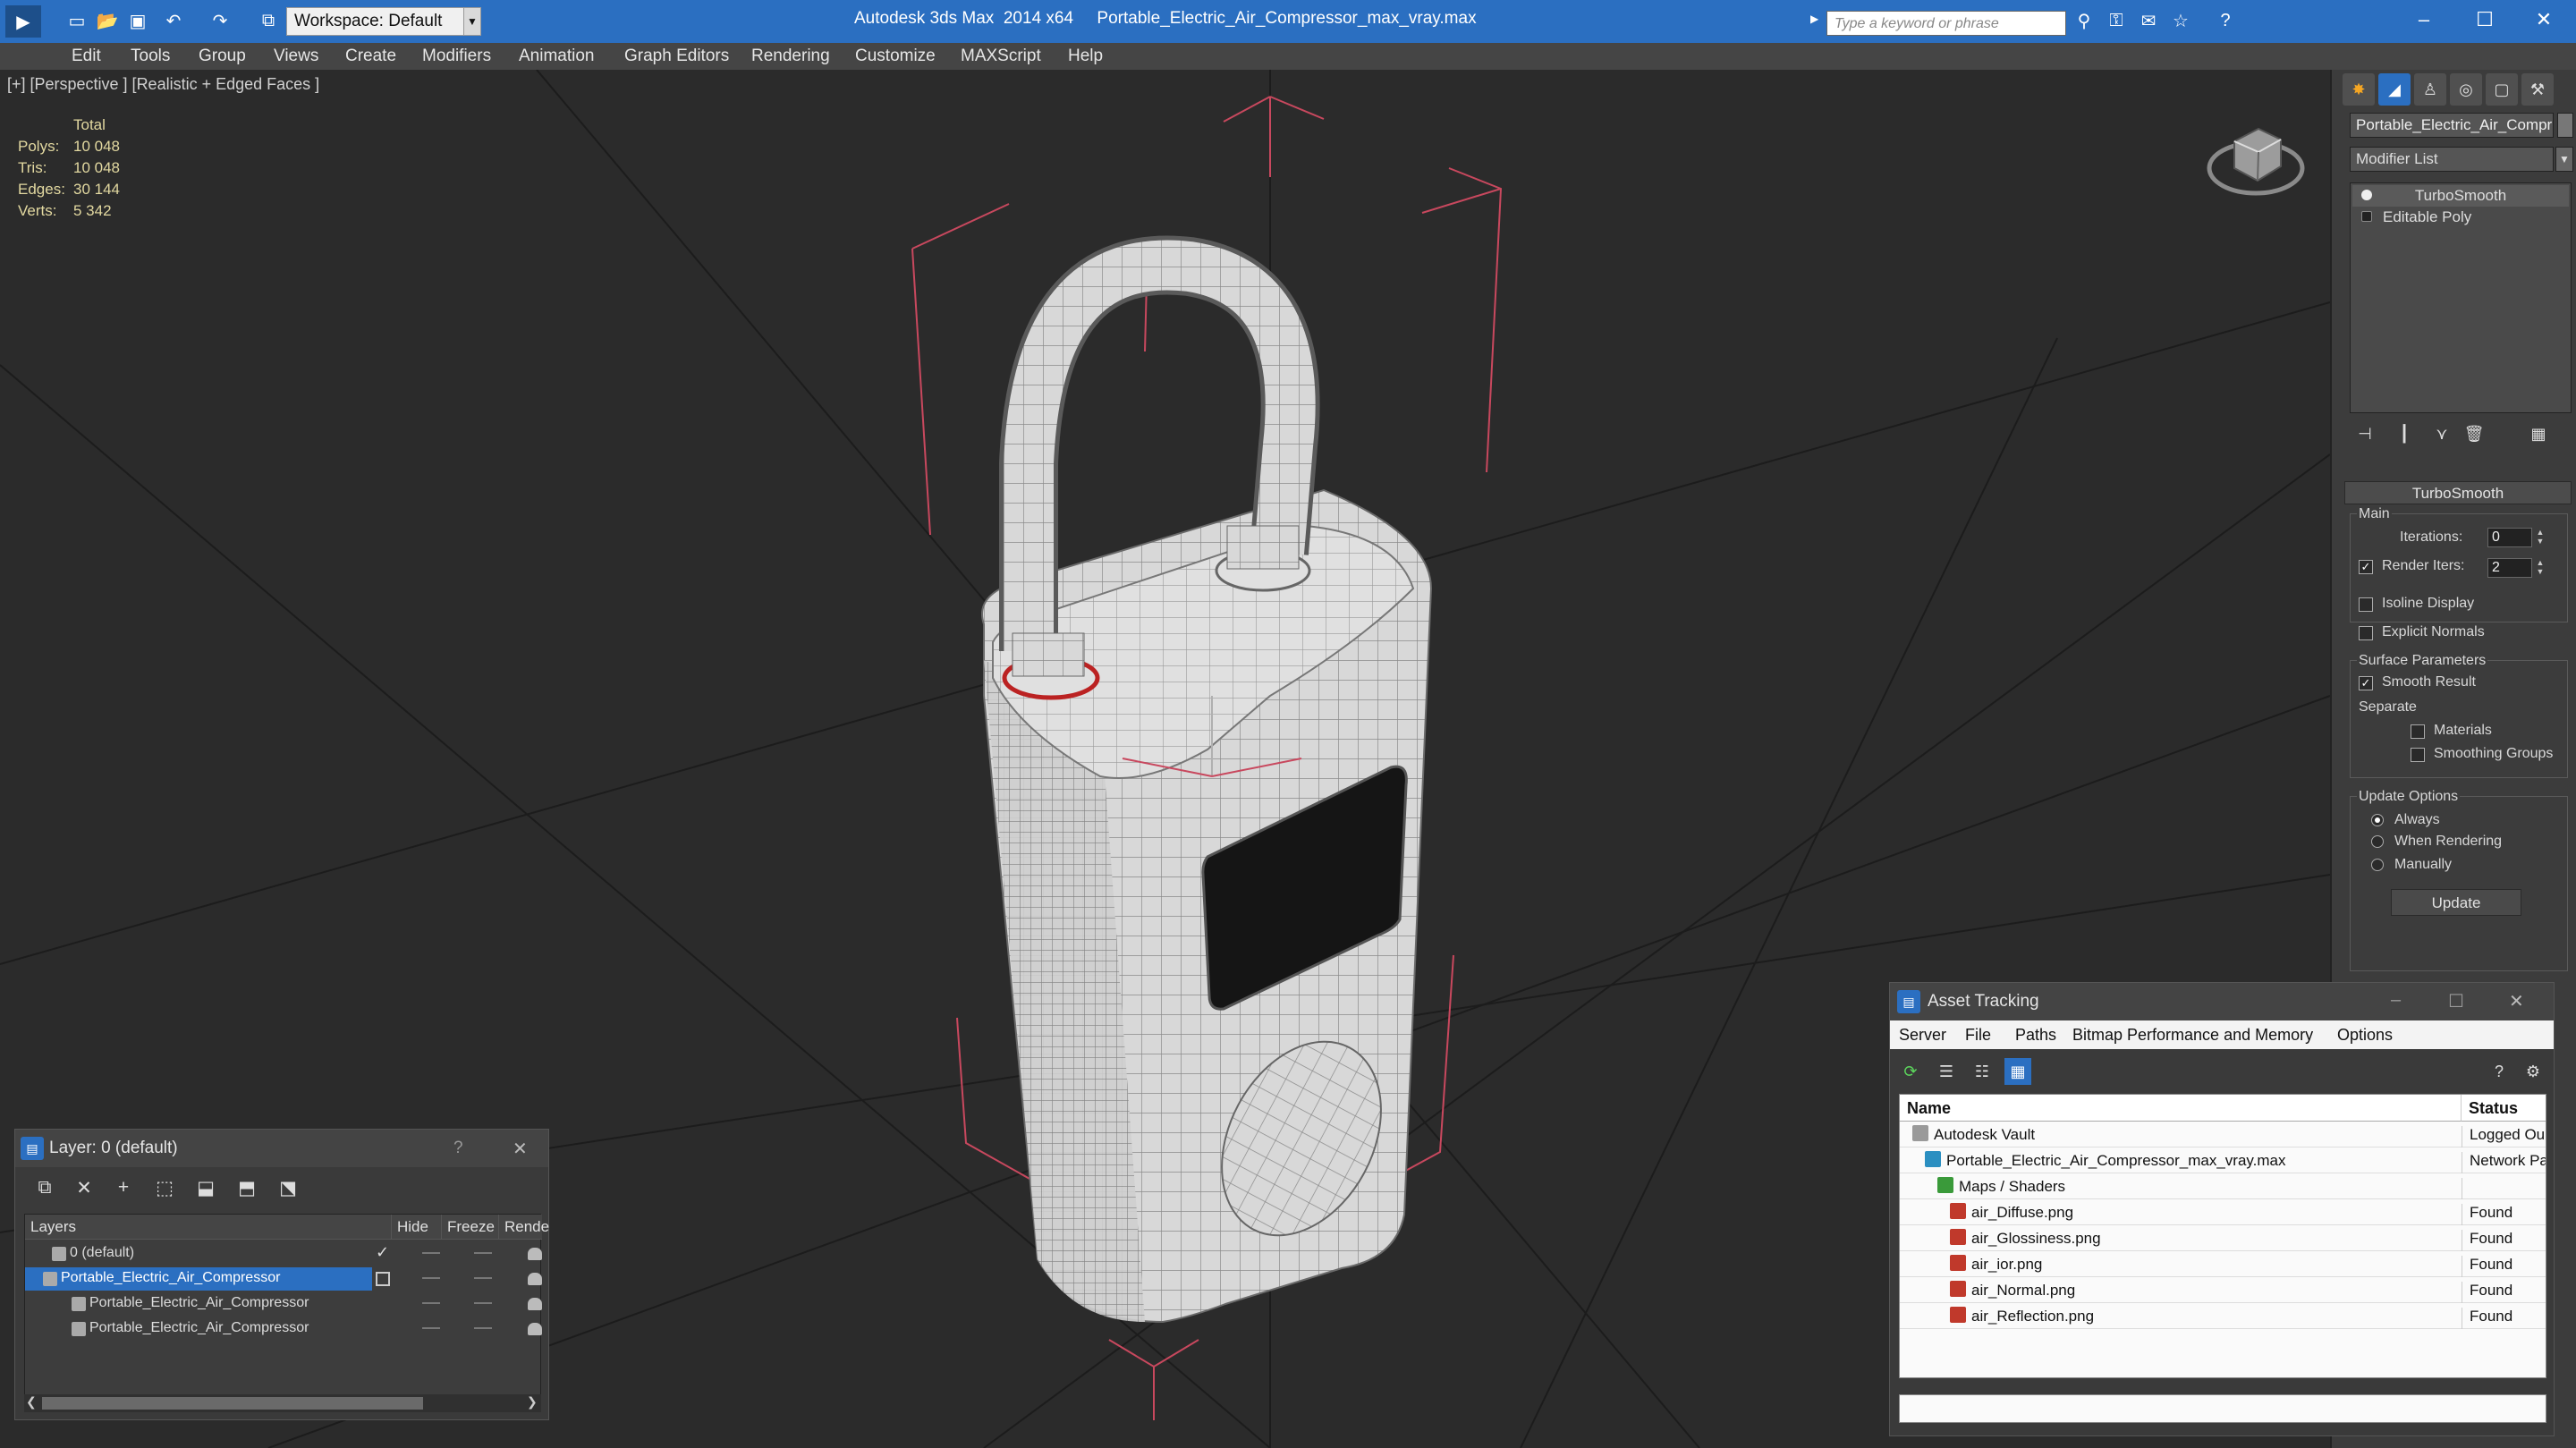 The width and height of the screenshot is (2576, 1448). I want to click on column-render: Rende, so click(524, 1227).